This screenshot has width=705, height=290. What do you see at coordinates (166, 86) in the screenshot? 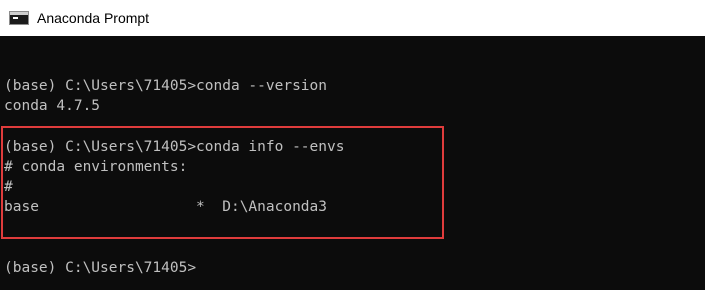
I see `console-line-command-version: (base) C:\Users\71405>conda --version` at bounding box center [166, 86].